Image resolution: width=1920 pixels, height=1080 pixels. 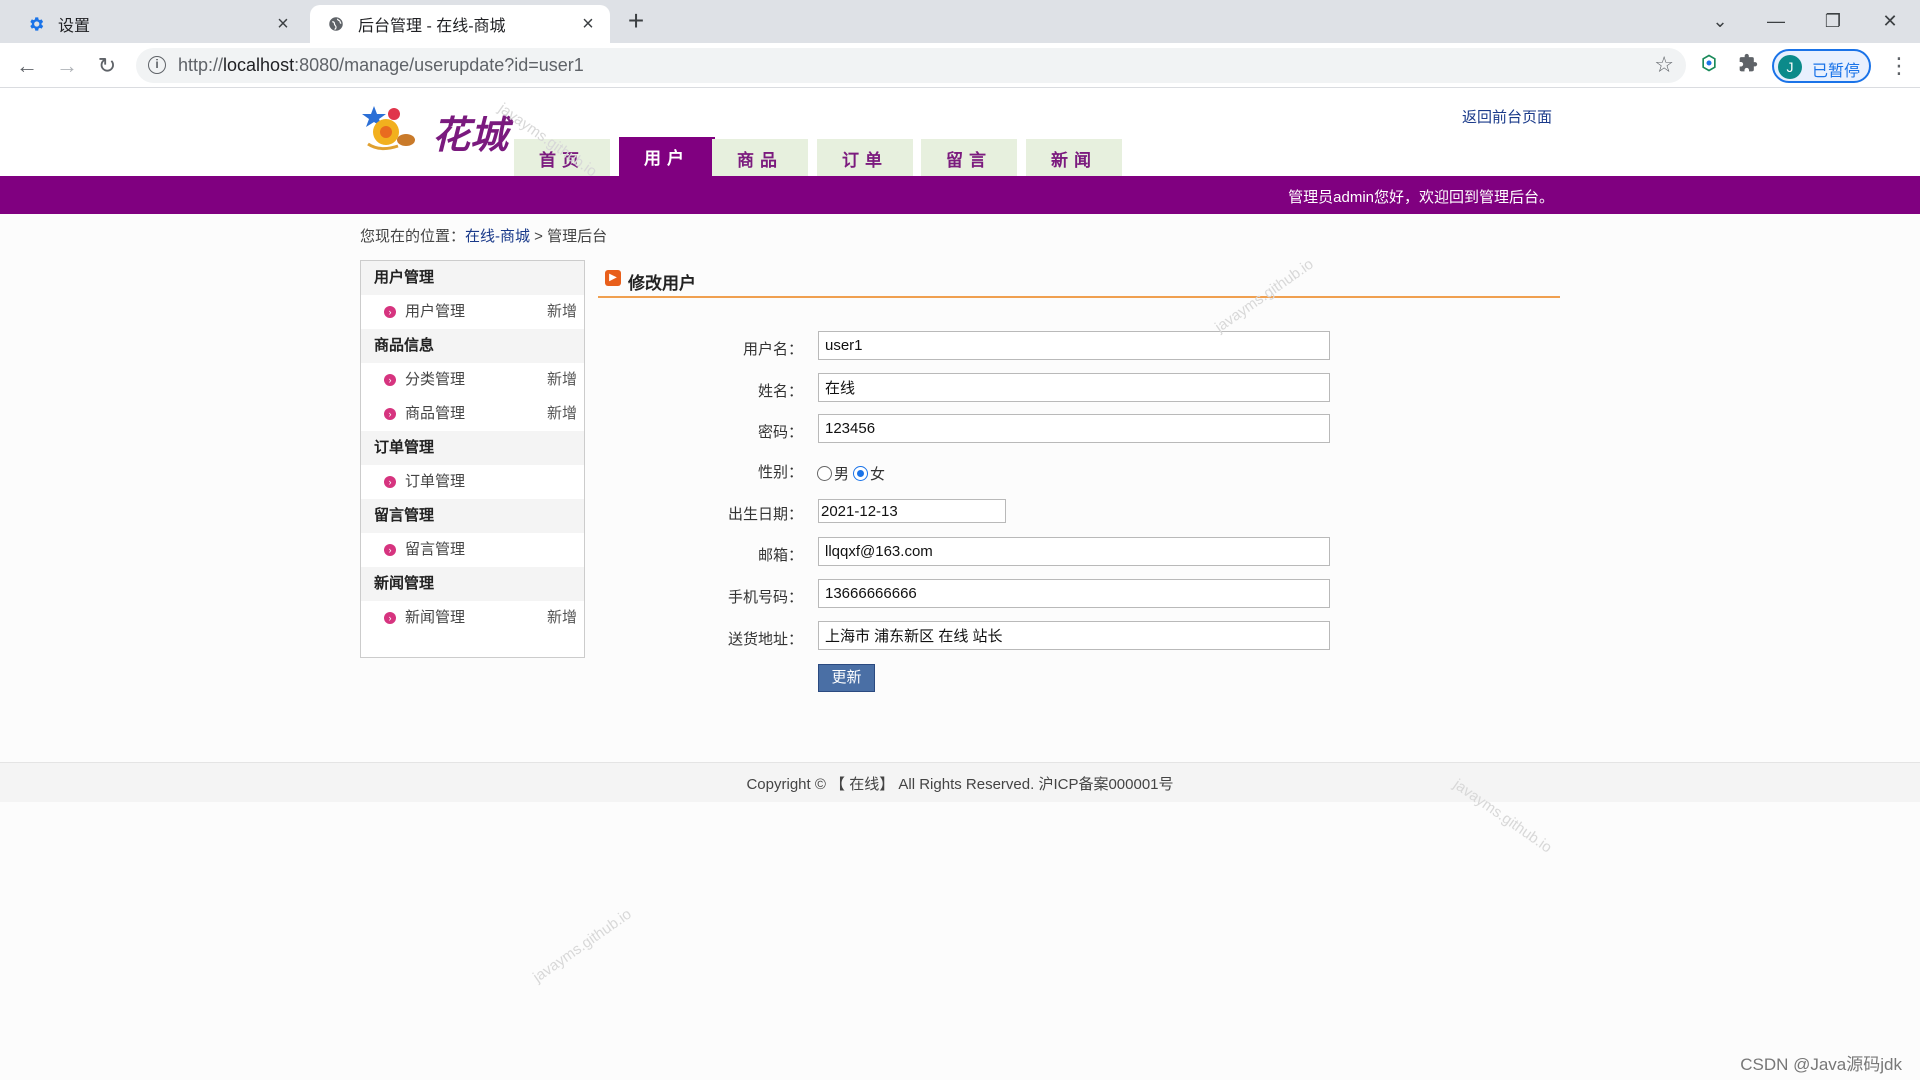 I want to click on sidebar-item-category-manage: › 分类管理 新增, so click(x=472, y=380).